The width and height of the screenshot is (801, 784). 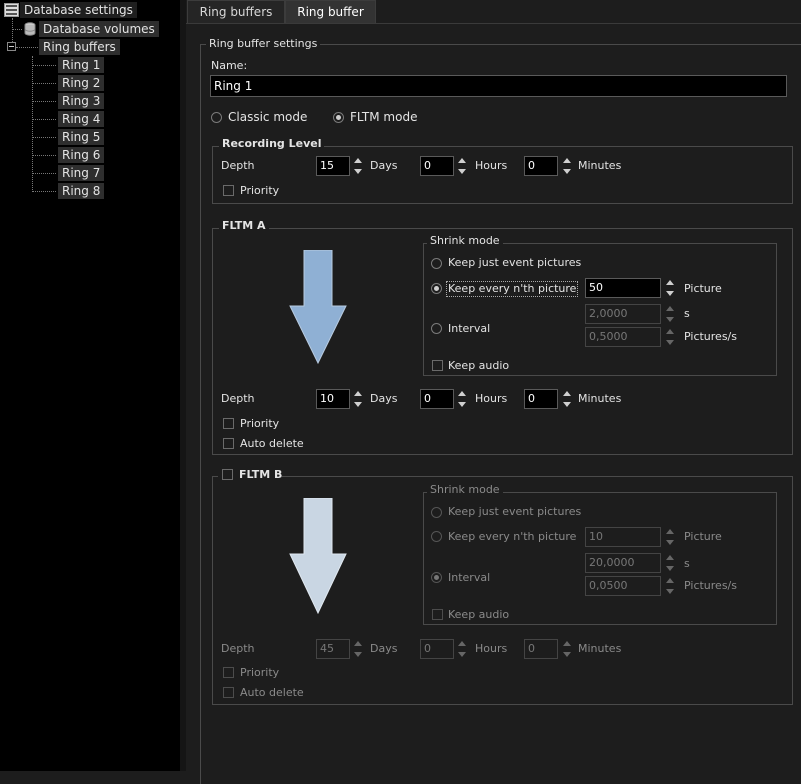 I want to click on fltm-a-keep-audio-checkbox, so click(x=437, y=365).